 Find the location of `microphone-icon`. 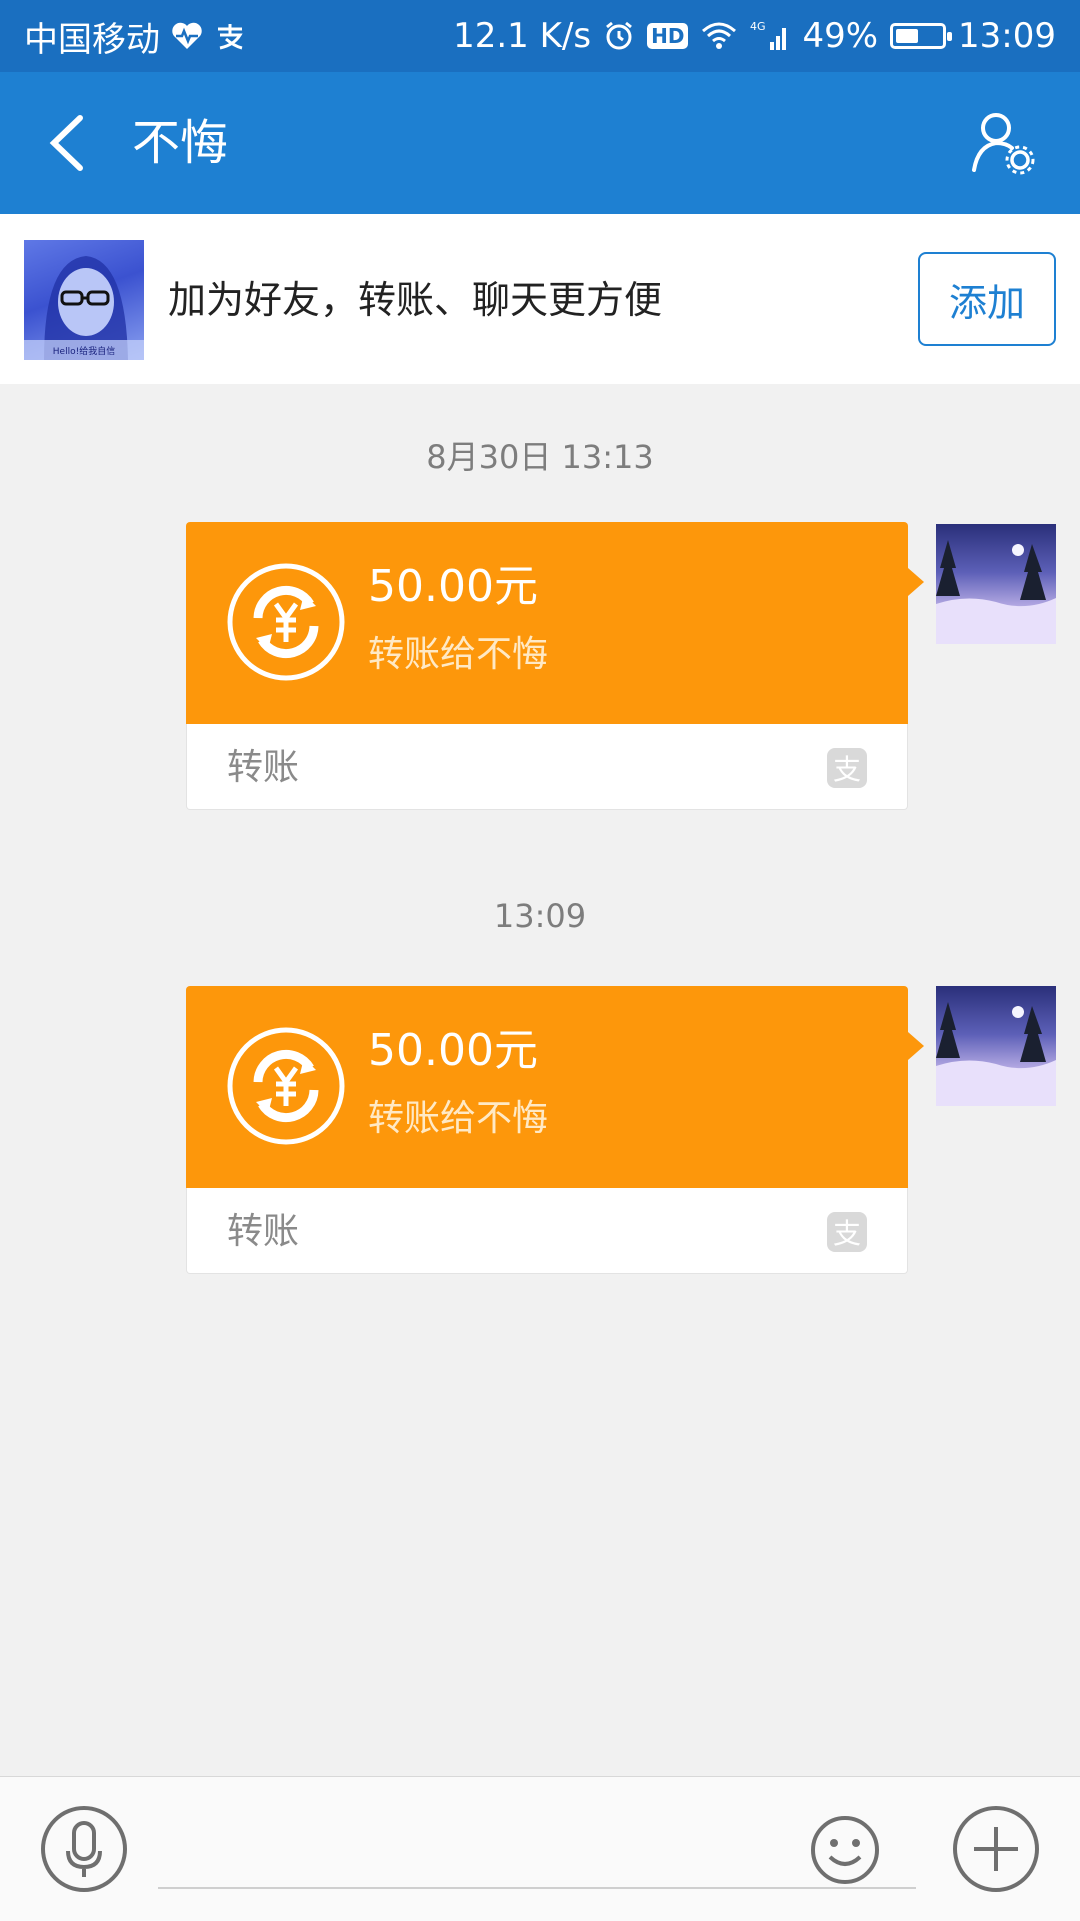

microphone-icon is located at coordinates (84, 1849).